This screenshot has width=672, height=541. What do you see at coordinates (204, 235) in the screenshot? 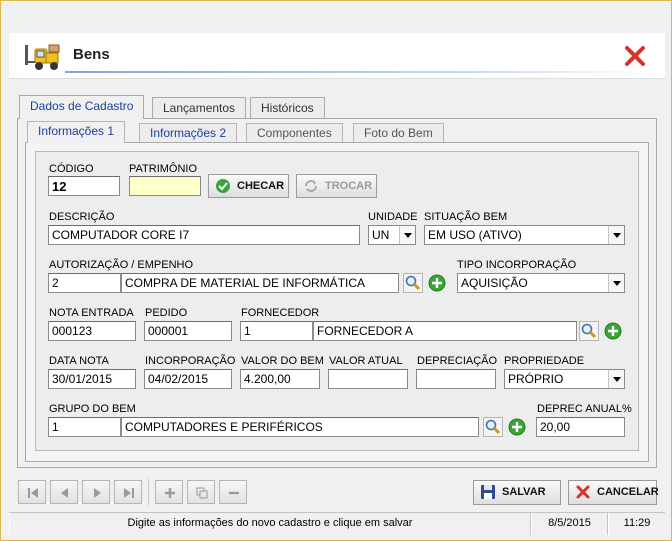
I see `descricao-field: COMPUTADOR CORE I7` at bounding box center [204, 235].